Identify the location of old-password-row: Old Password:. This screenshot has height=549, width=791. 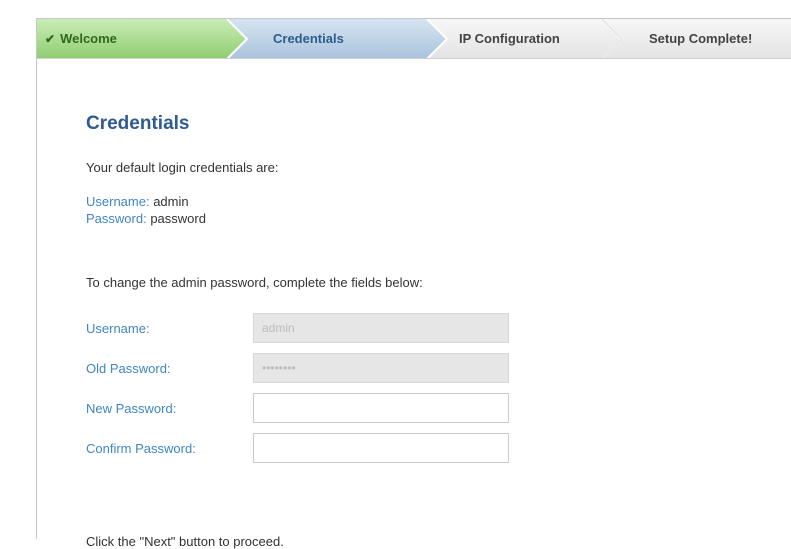
(306, 369).